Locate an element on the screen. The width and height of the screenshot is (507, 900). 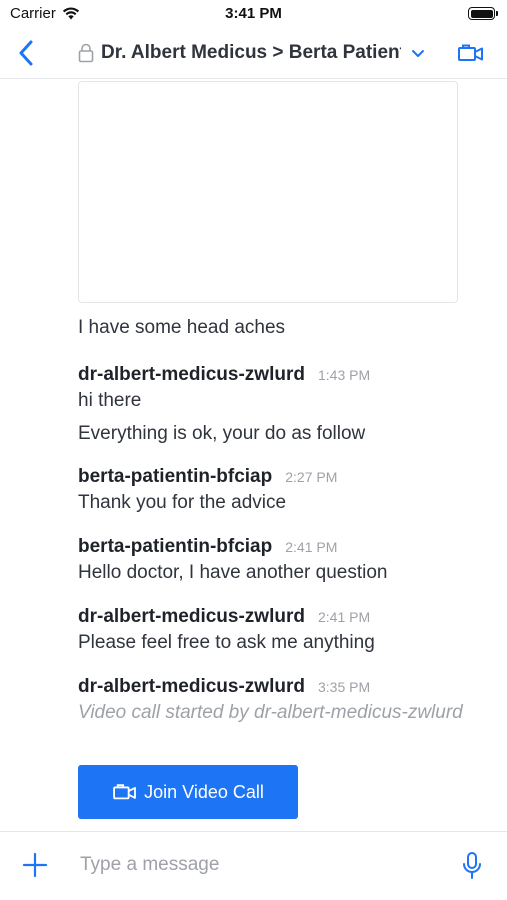
message-header: dr-albert-medicus-zwlurd 2:41 PM is located at coordinates (224, 617).